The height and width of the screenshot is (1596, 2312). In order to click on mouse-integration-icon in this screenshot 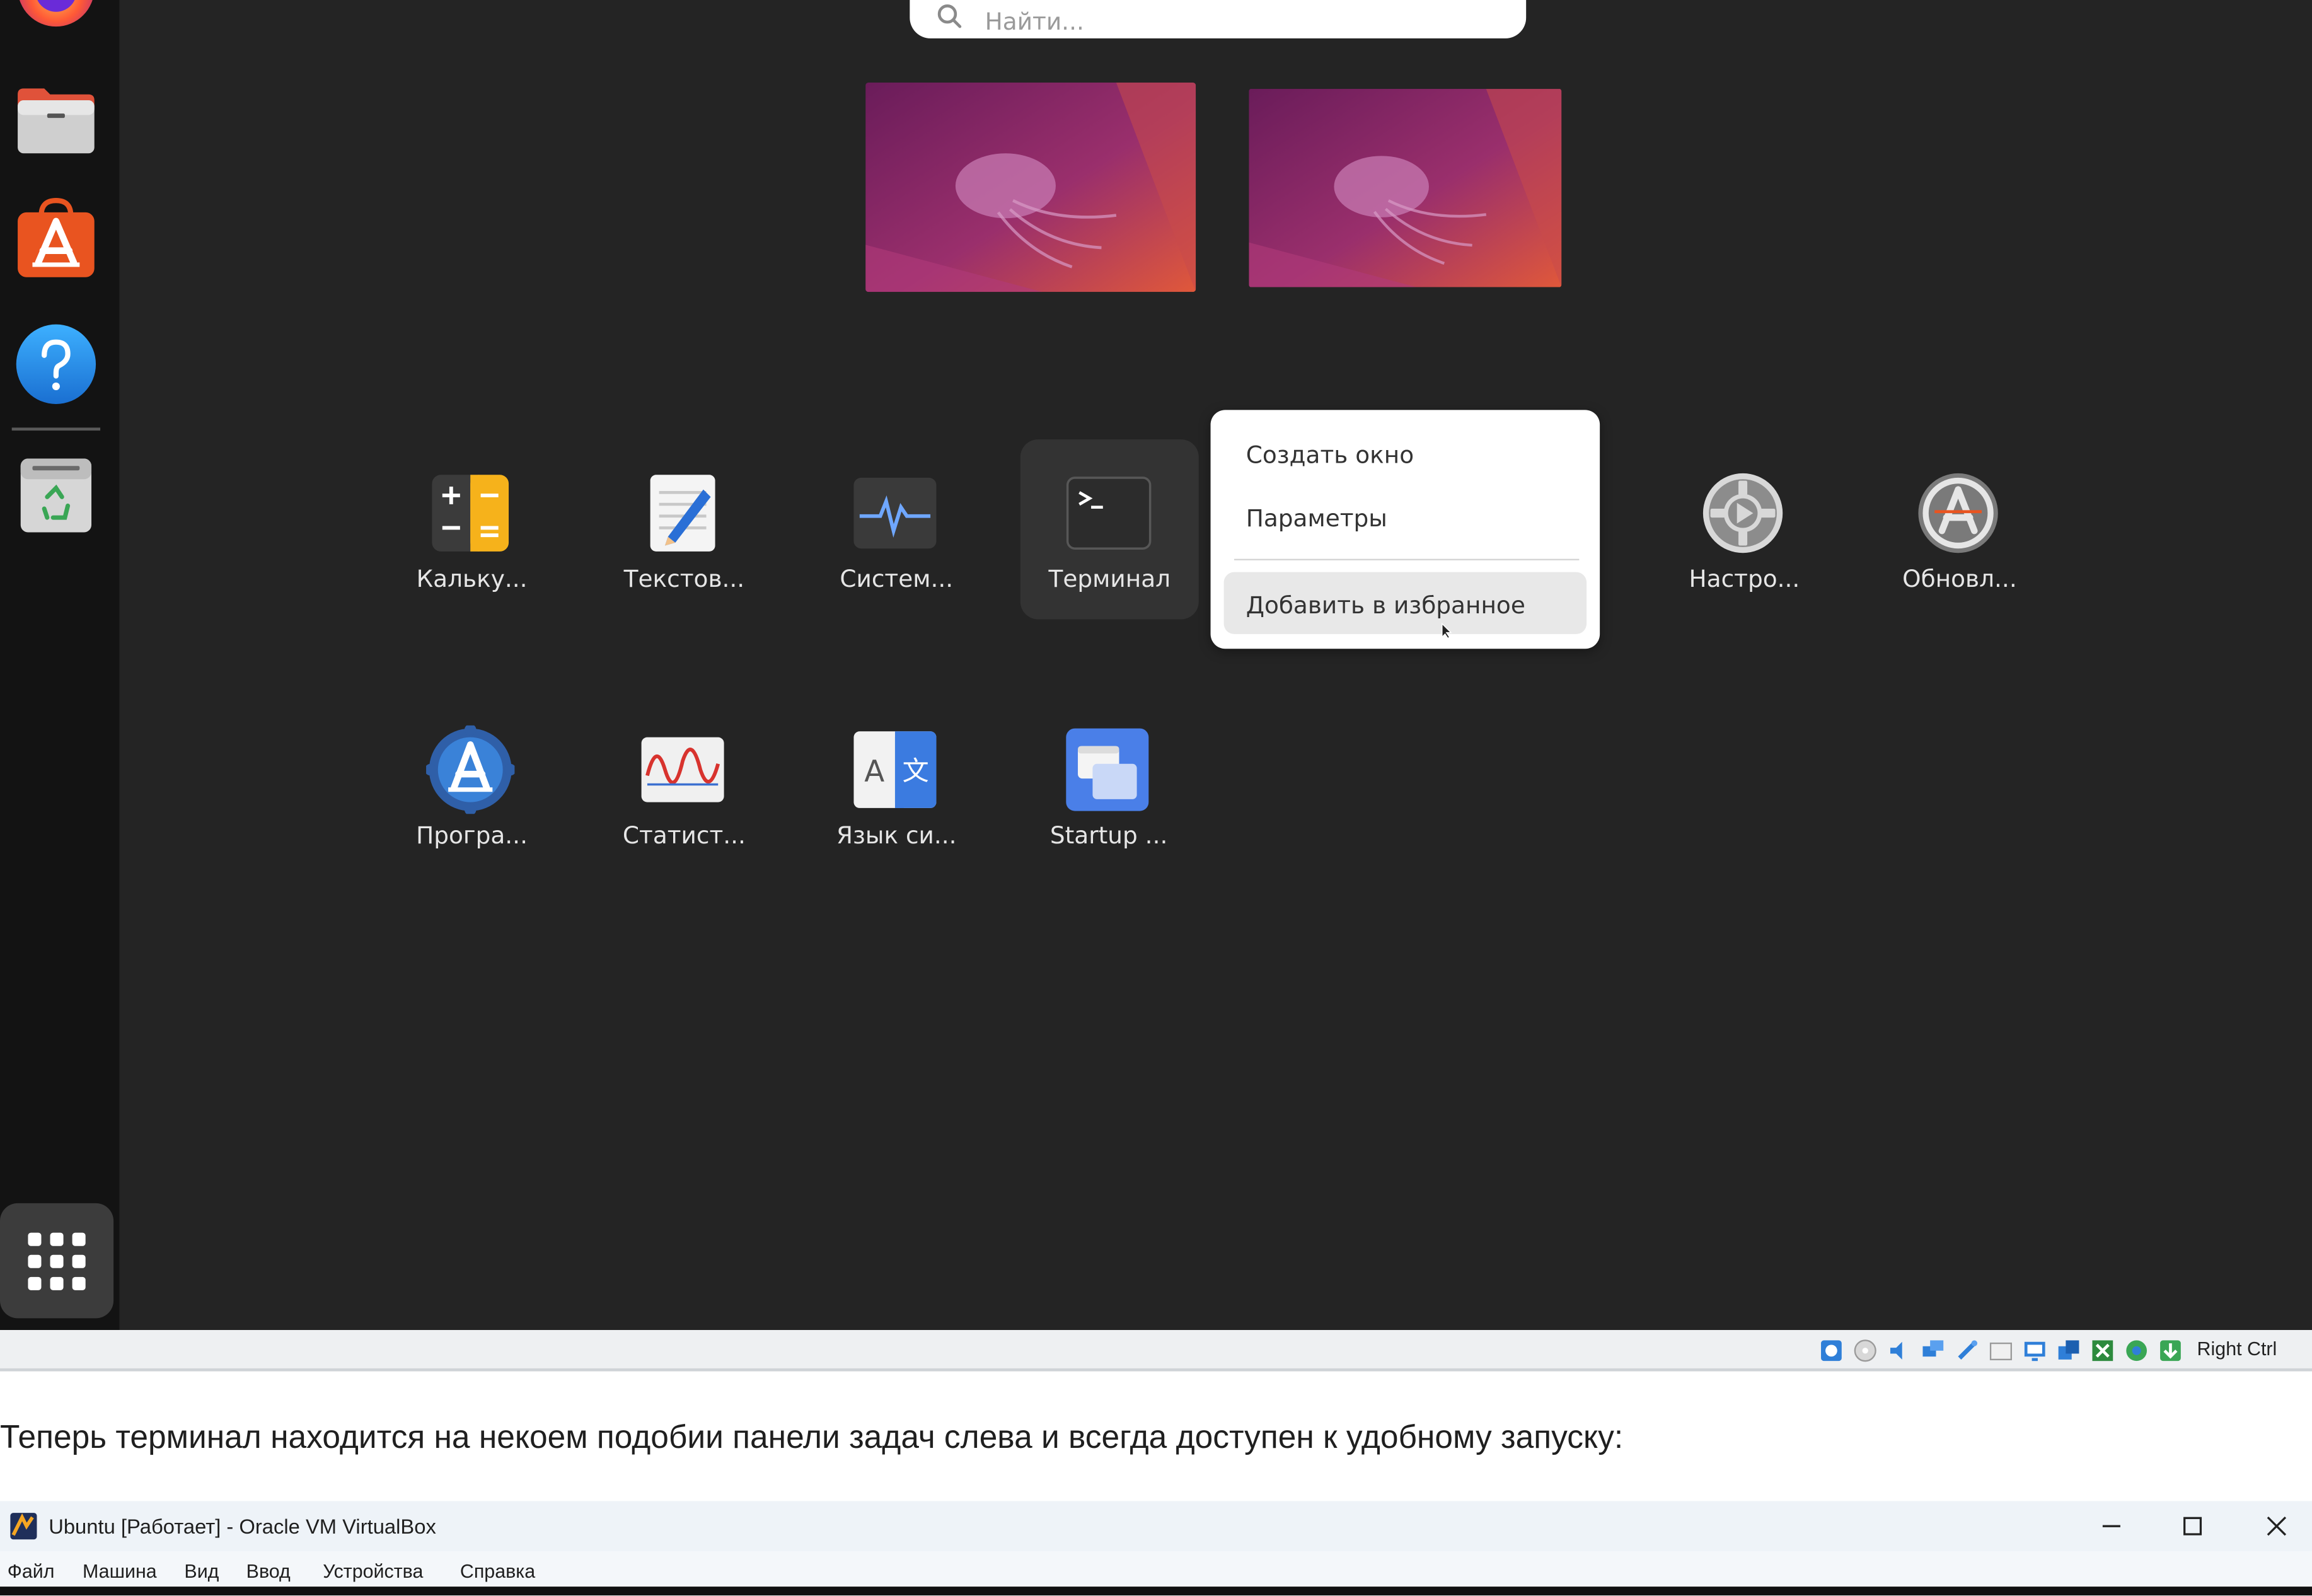, I will do `click(2170, 1351)`.